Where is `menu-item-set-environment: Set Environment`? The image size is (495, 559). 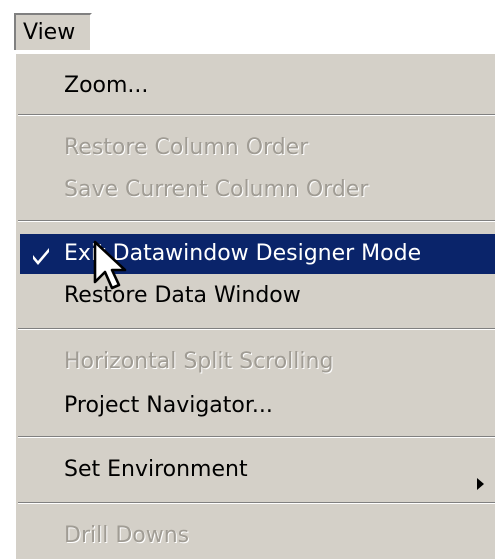 menu-item-set-environment: Set Environment is located at coordinates (257, 470).